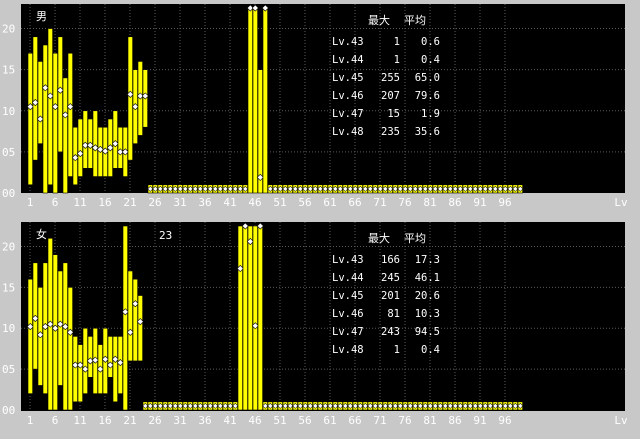 This screenshot has height=439, width=640. I want to click on table-row-avg: 20.6, so click(427, 296).